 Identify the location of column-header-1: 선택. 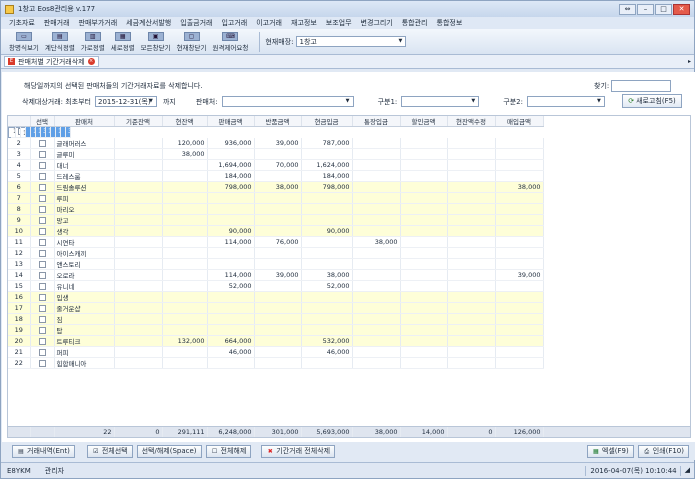
(42, 121).